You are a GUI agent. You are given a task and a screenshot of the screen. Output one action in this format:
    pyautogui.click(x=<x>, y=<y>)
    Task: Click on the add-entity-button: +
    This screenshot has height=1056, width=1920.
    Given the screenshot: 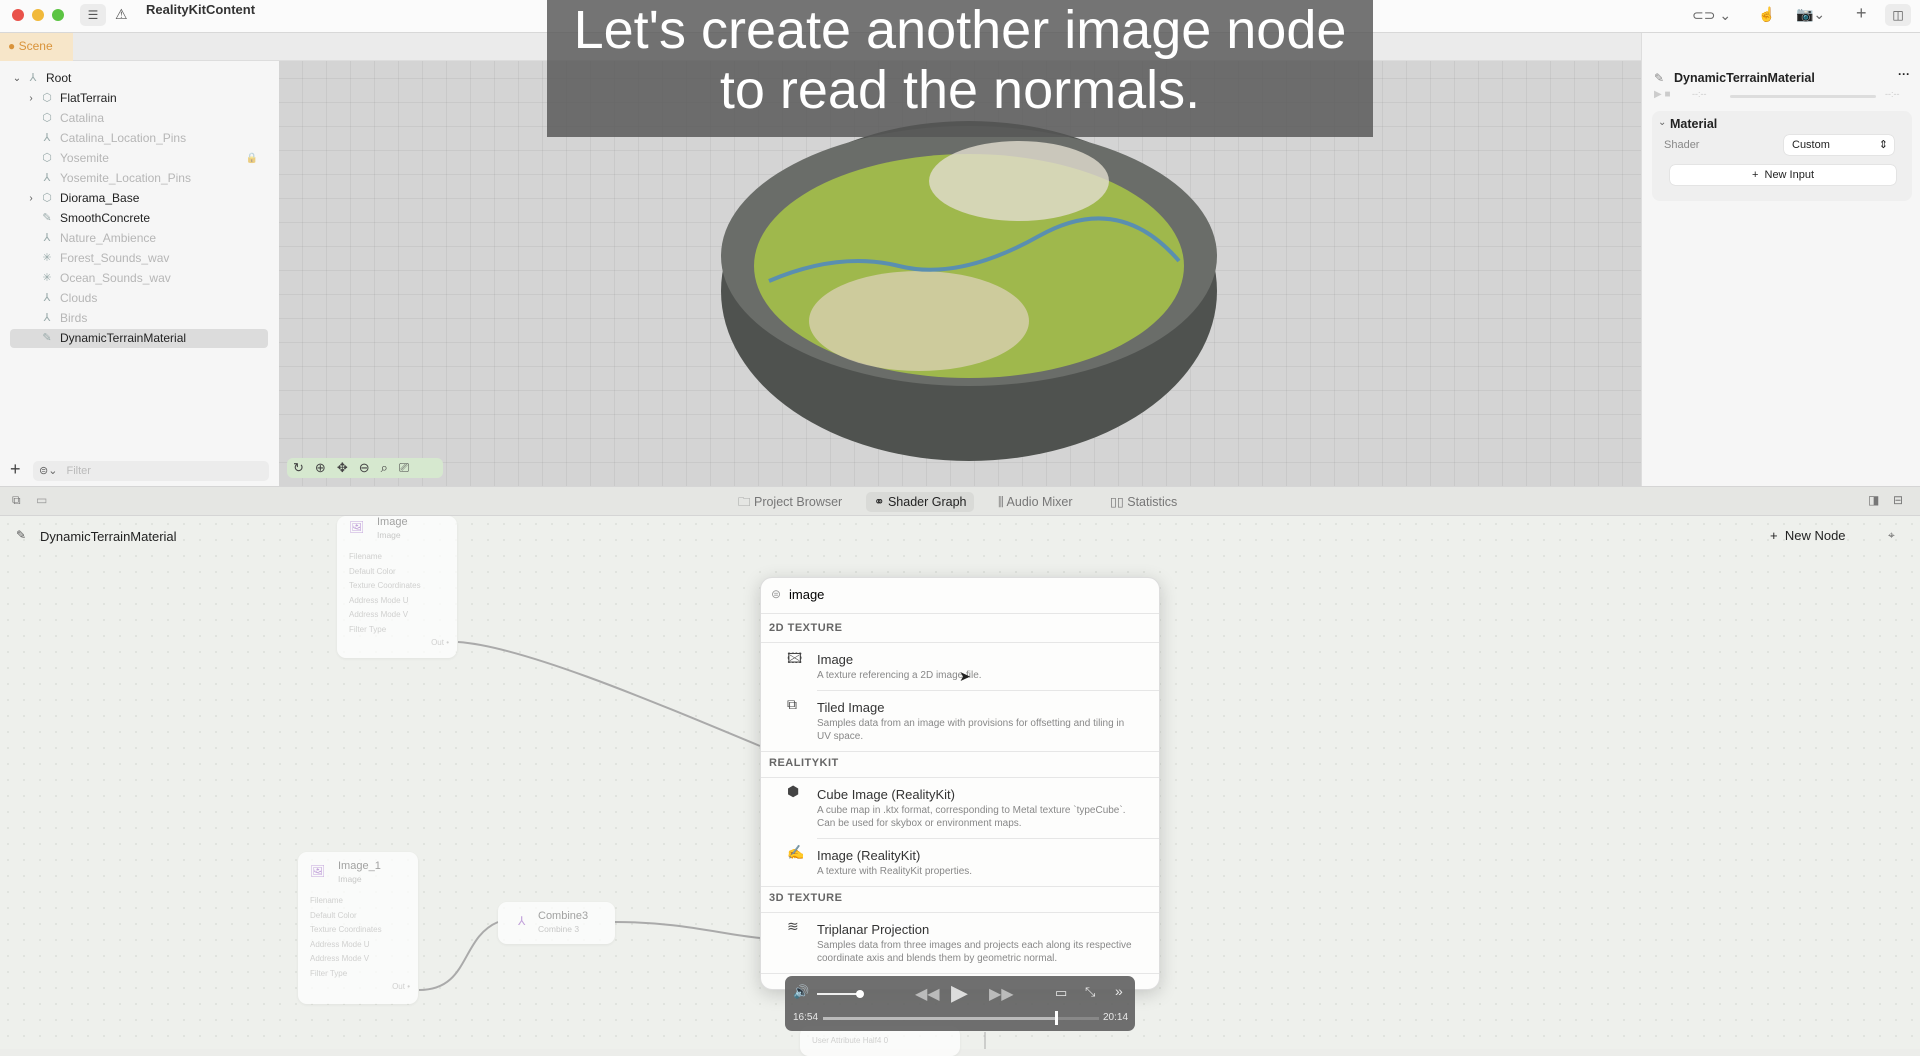 What is the action you would take?
    pyautogui.click(x=15, y=469)
    